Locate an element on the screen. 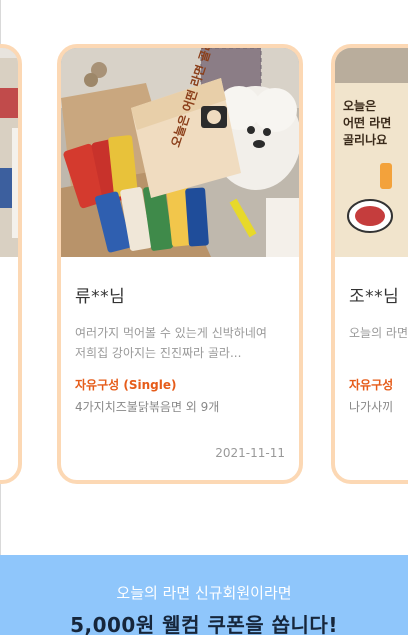 The width and height of the screenshot is (408, 635). svg-text: 골리나요 is located at coordinates (365, 139).